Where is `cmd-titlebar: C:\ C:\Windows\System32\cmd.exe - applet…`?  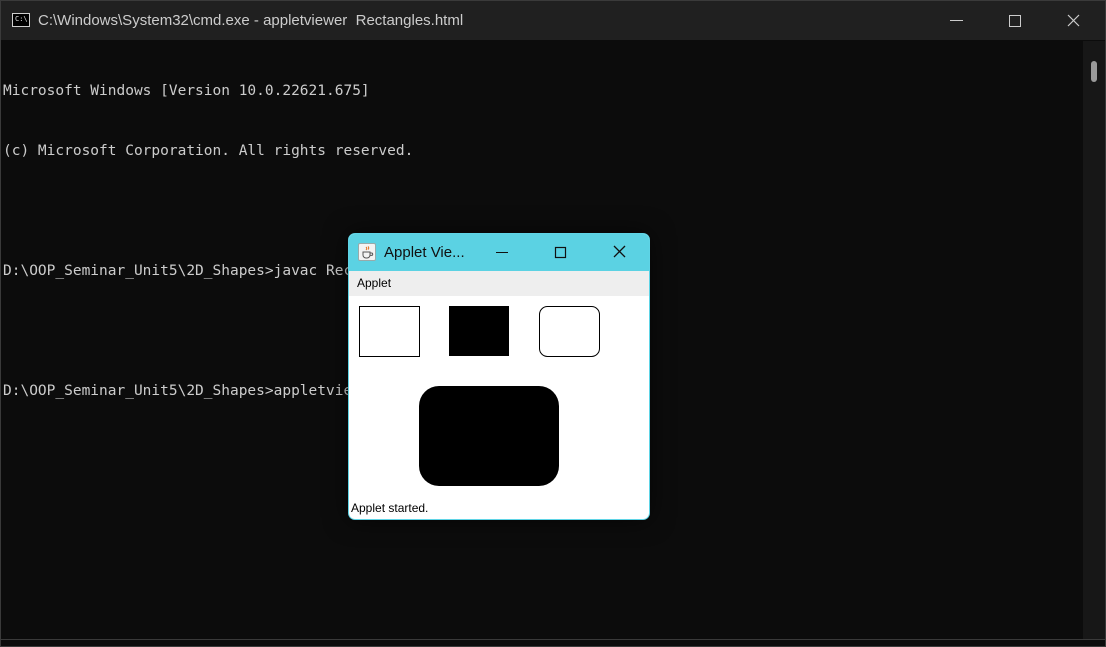
cmd-titlebar: C:\ C:\Windows\System32\cmd.exe - applet… is located at coordinates (553, 20).